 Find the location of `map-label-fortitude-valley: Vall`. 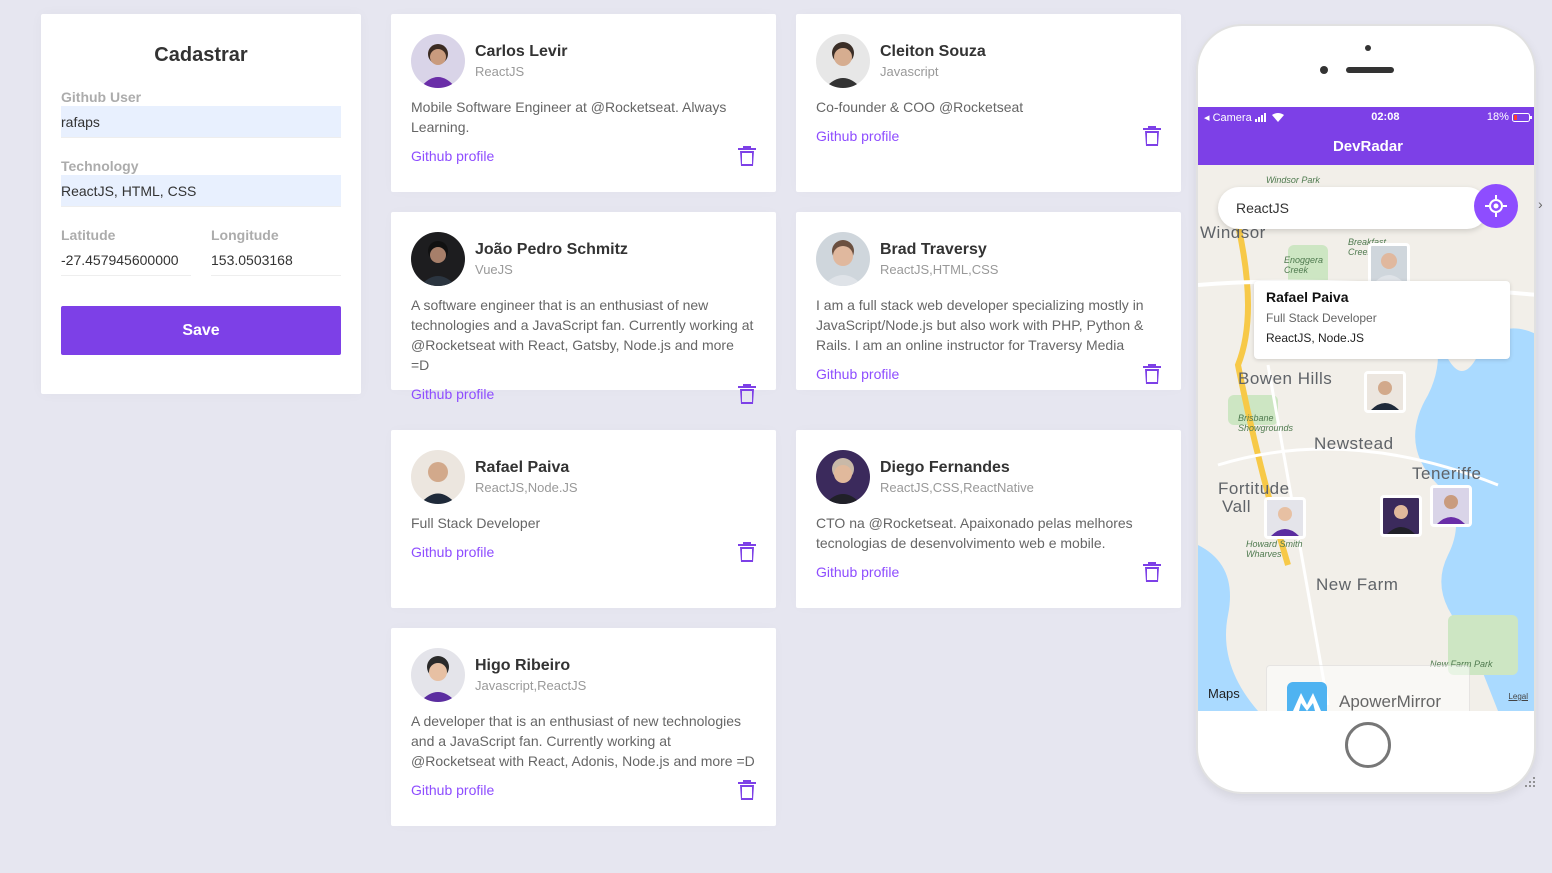

map-label-fortitude-valley: Vall is located at coordinates (1237, 506).